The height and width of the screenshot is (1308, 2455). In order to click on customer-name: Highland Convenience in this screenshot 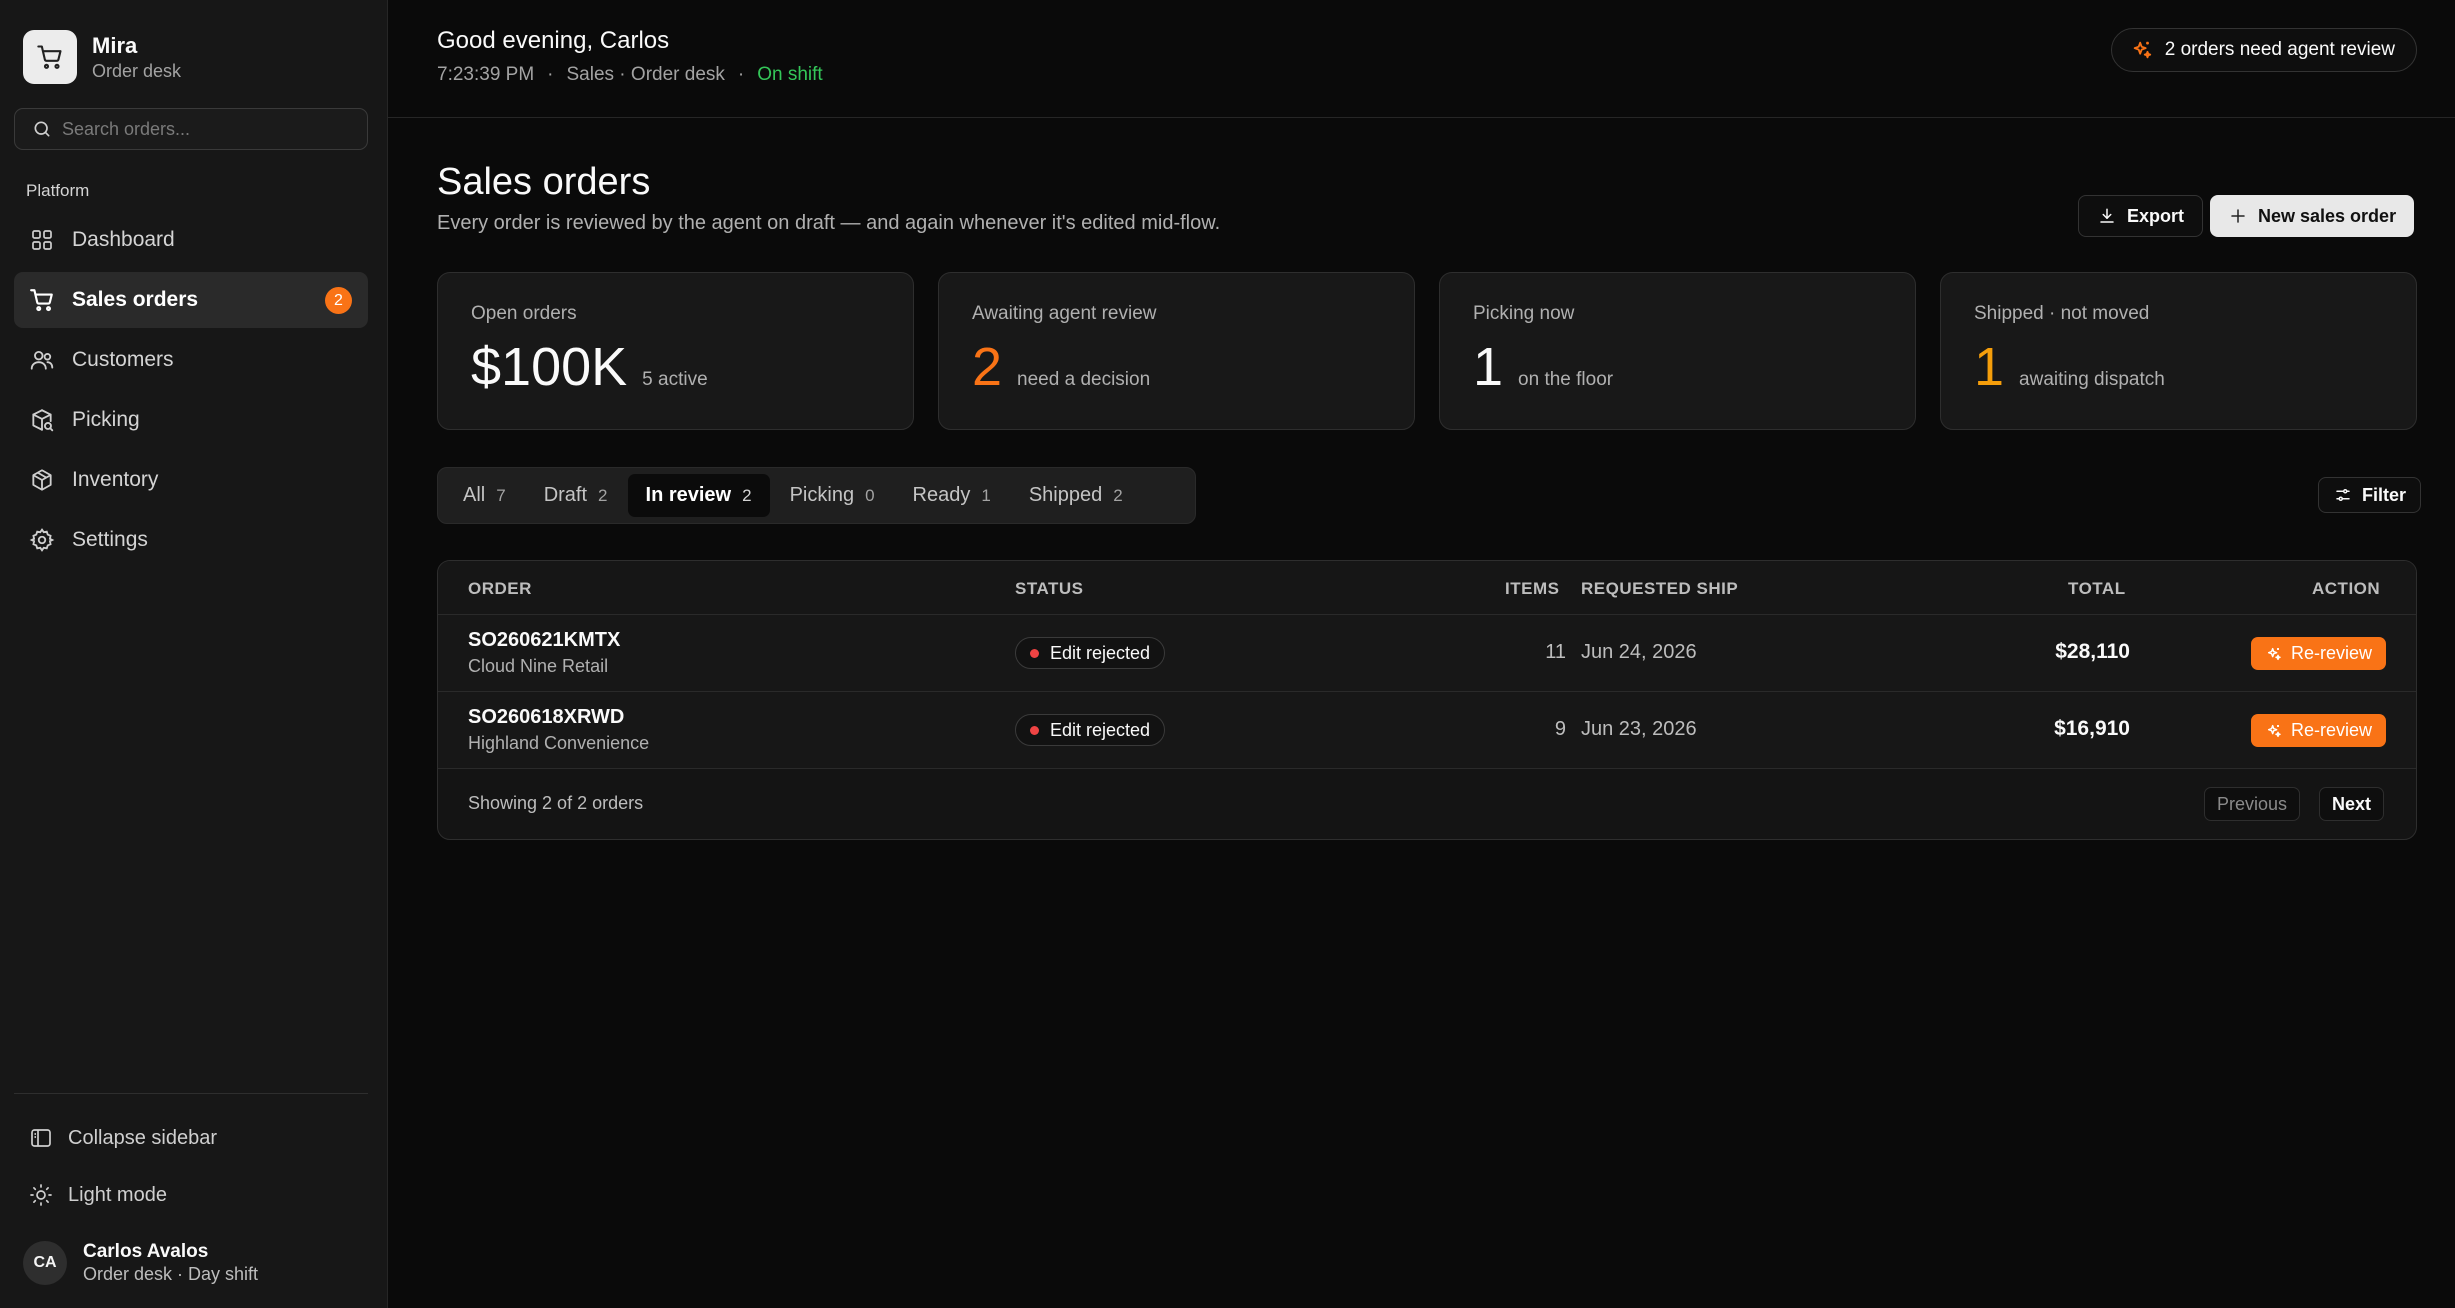, I will do `click(559, 743)`.